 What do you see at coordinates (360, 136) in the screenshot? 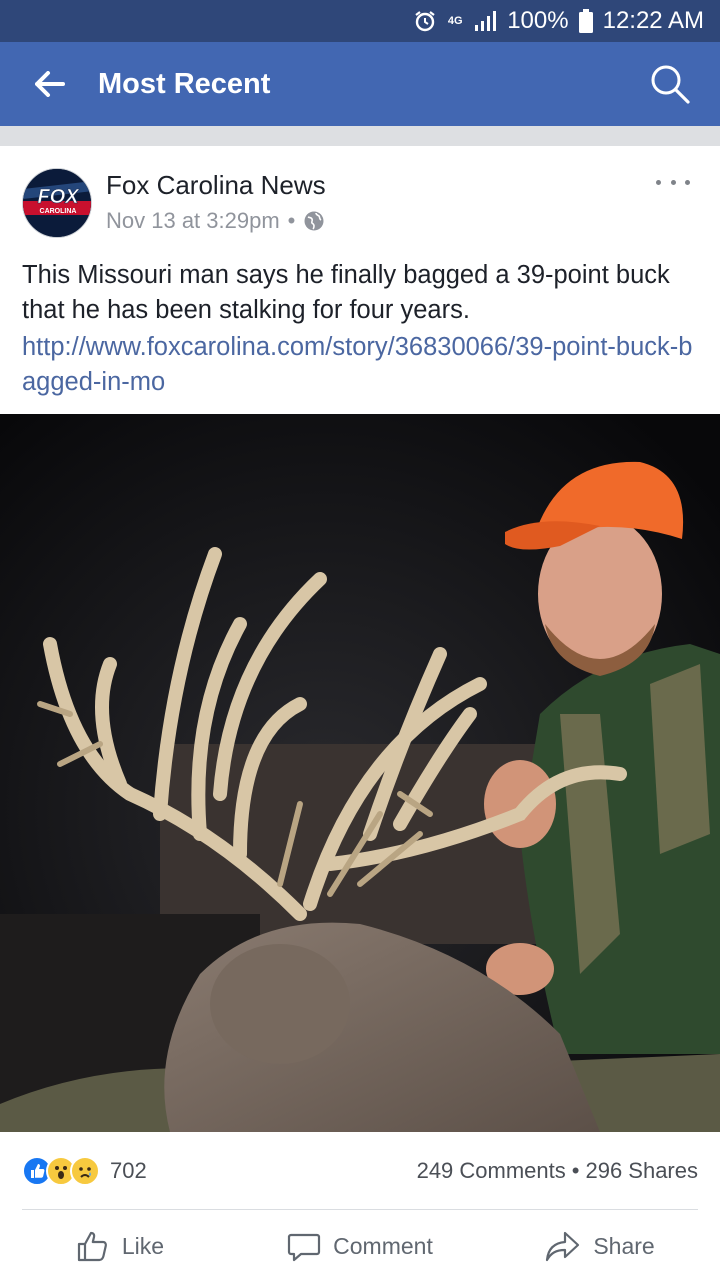
I see `feed-separator` at bounding box center [360, 136].